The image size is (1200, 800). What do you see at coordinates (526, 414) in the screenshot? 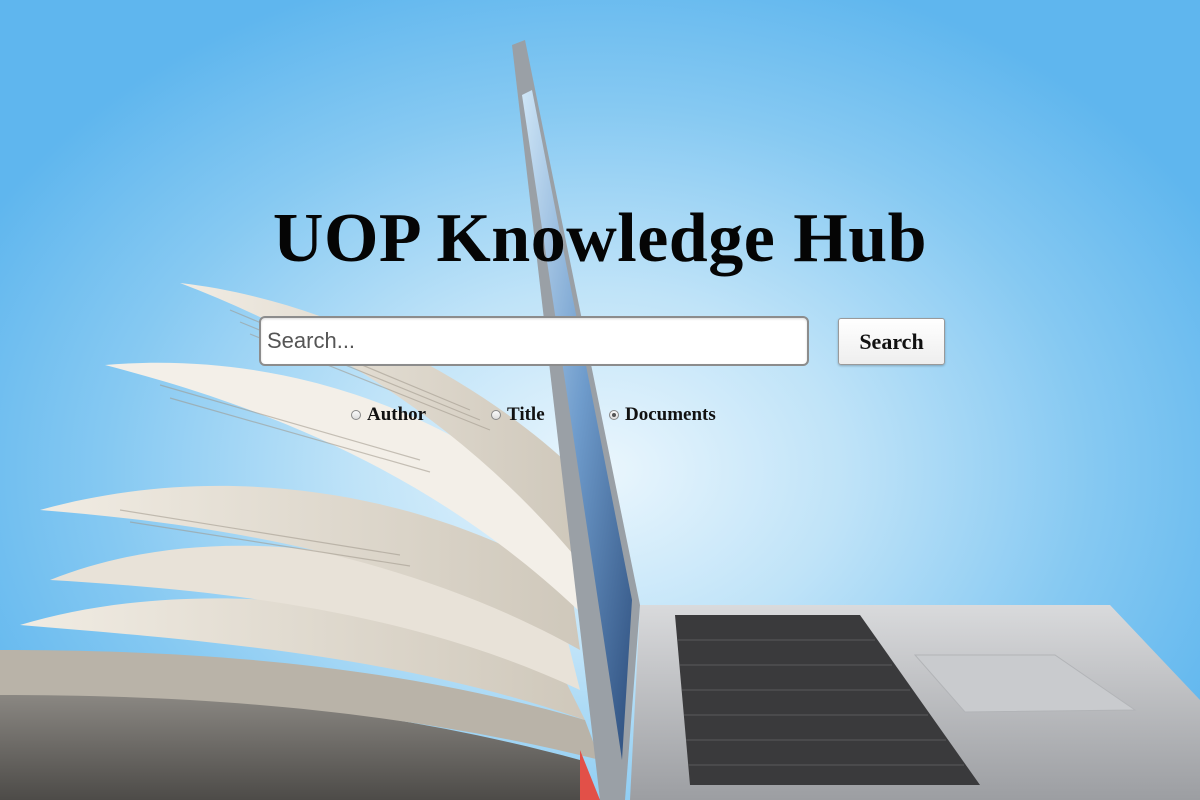
I see `radio-title-label: Title` at bounding box center [526, 414].